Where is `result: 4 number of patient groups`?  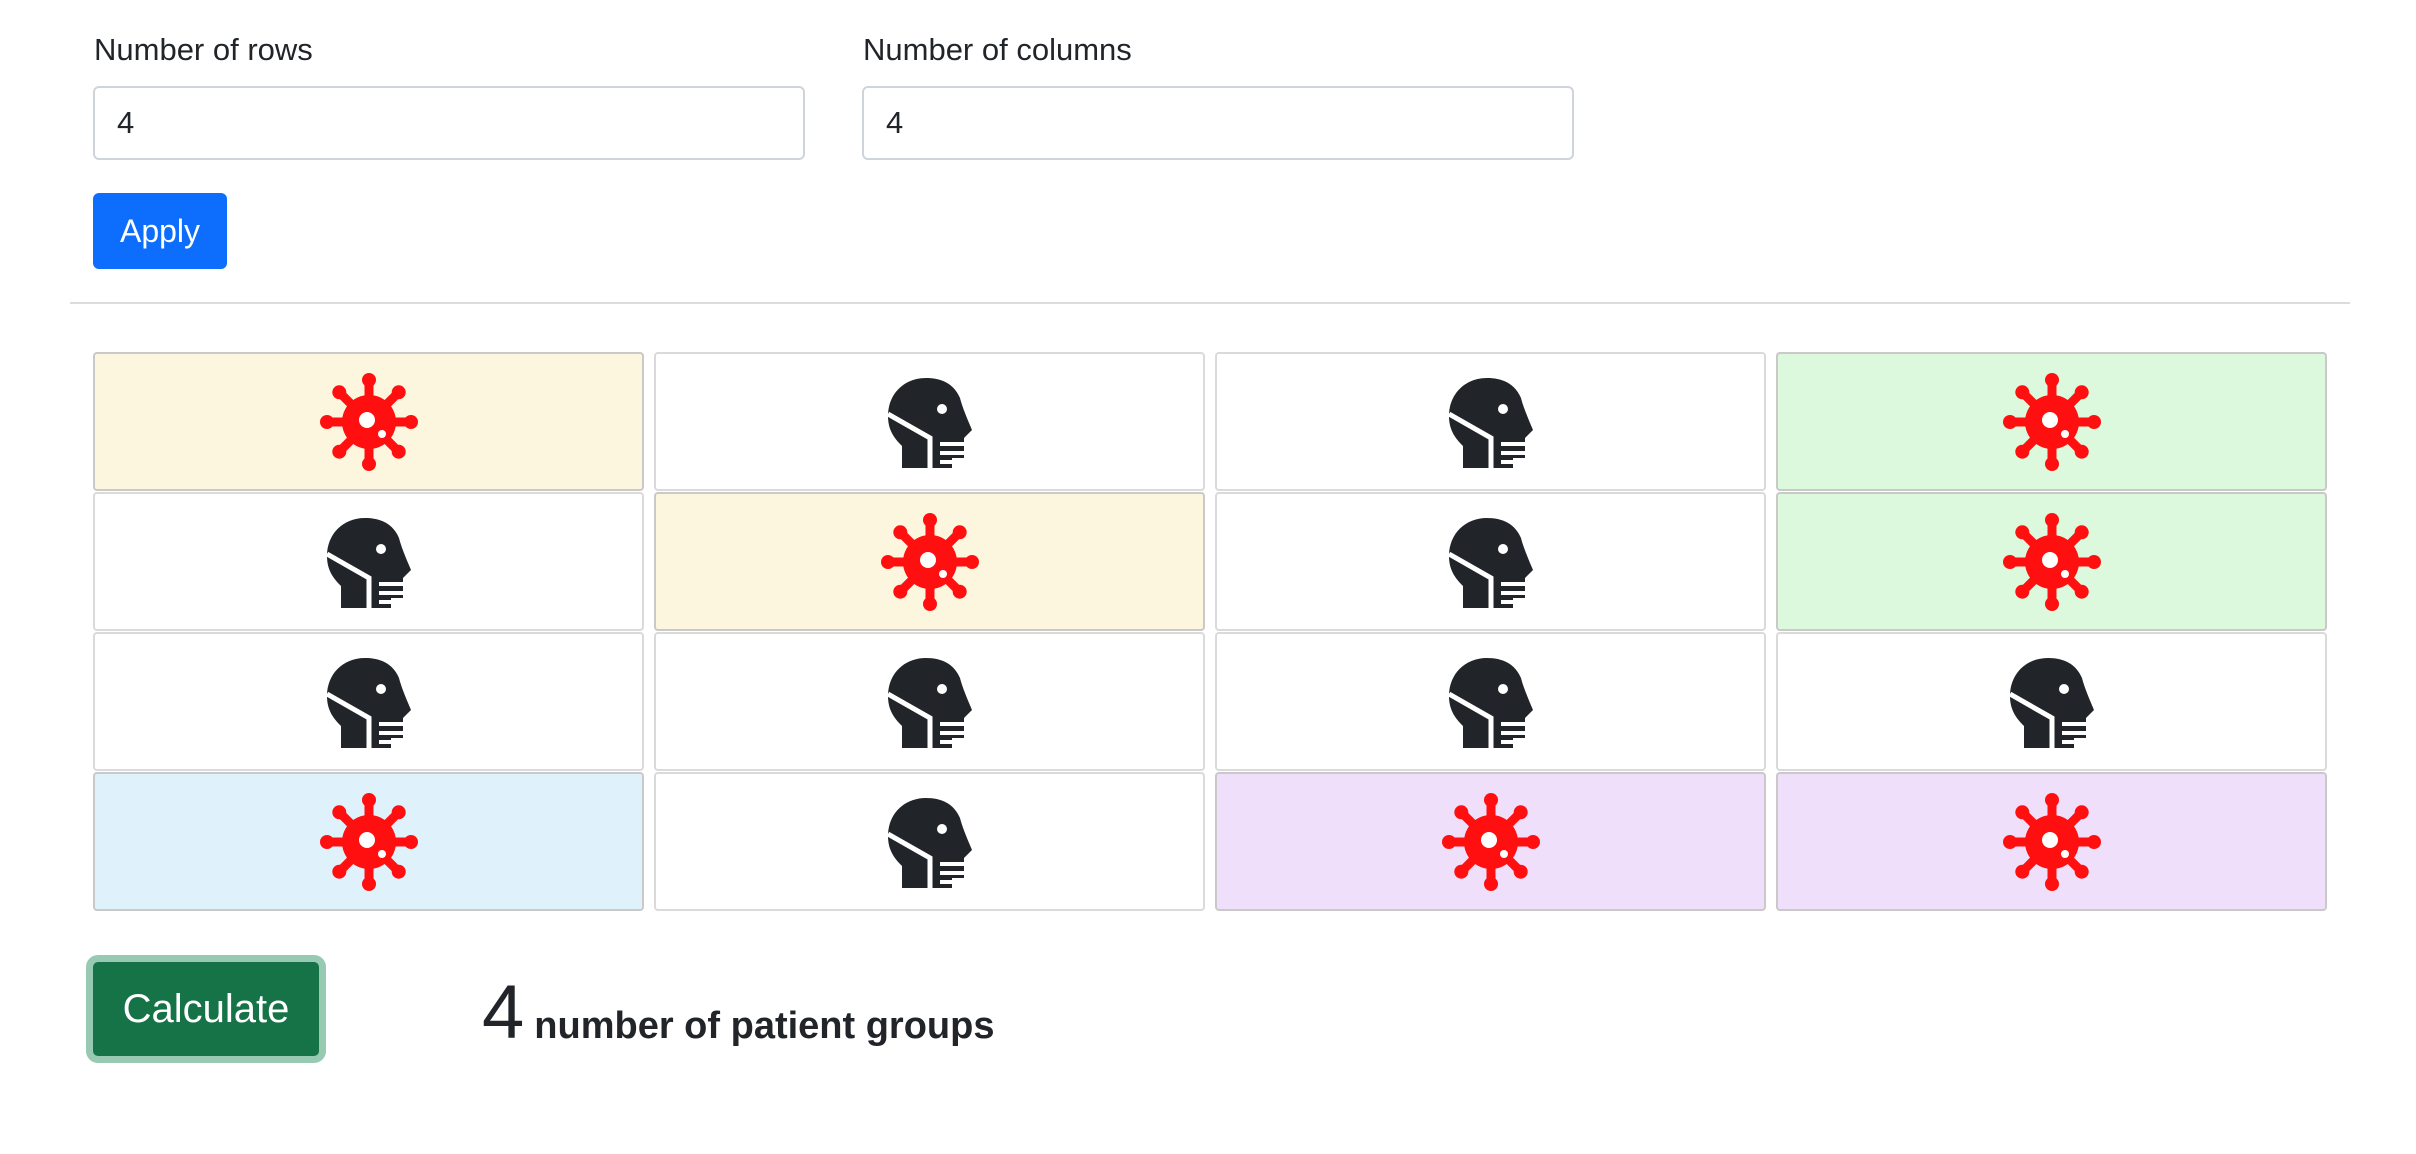 result: 4 number of patient groups is located at coordinates (738, 1013).